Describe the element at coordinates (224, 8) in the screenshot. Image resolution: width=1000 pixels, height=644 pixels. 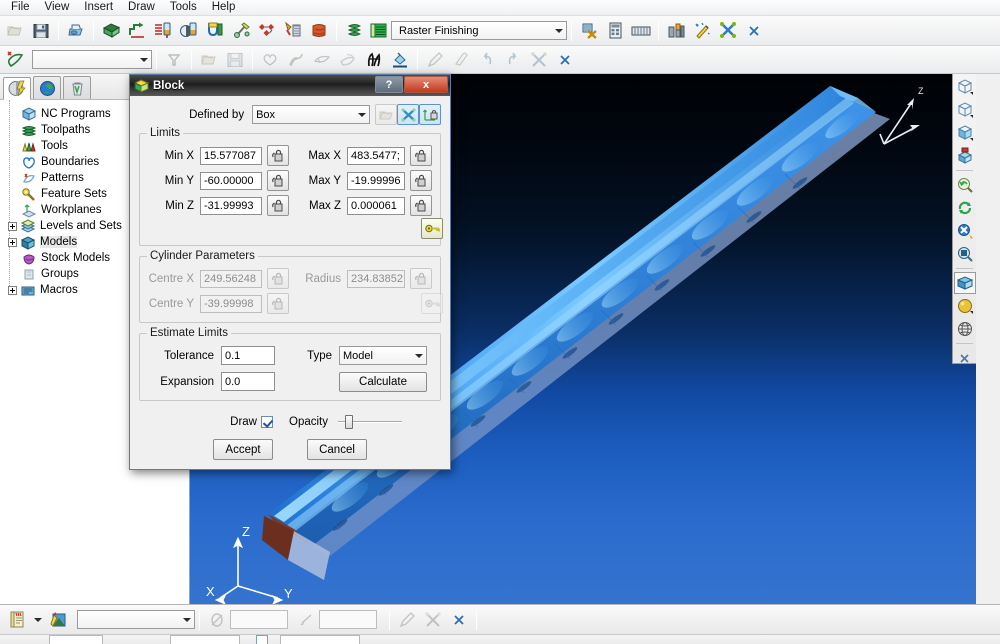
I see `menu-help: Help` at that location.